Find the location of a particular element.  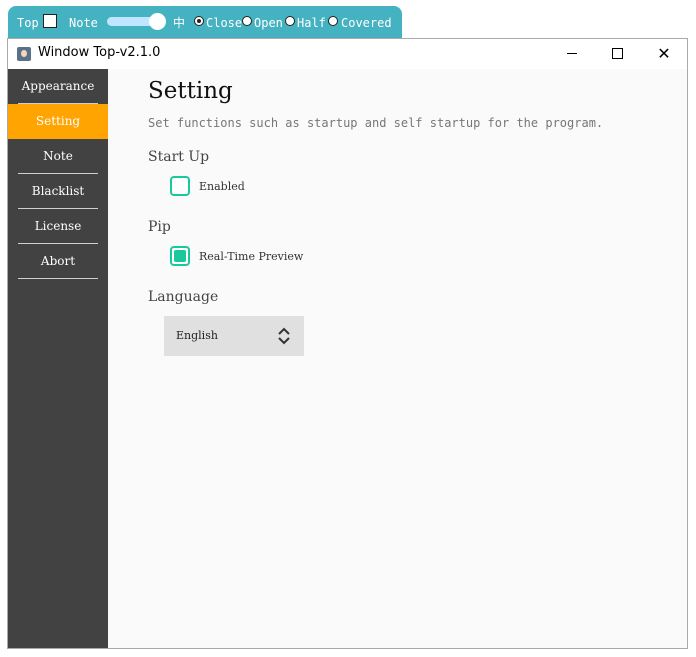

sidebar-item-appearance: Appearance is located at coordinates (58, 86).